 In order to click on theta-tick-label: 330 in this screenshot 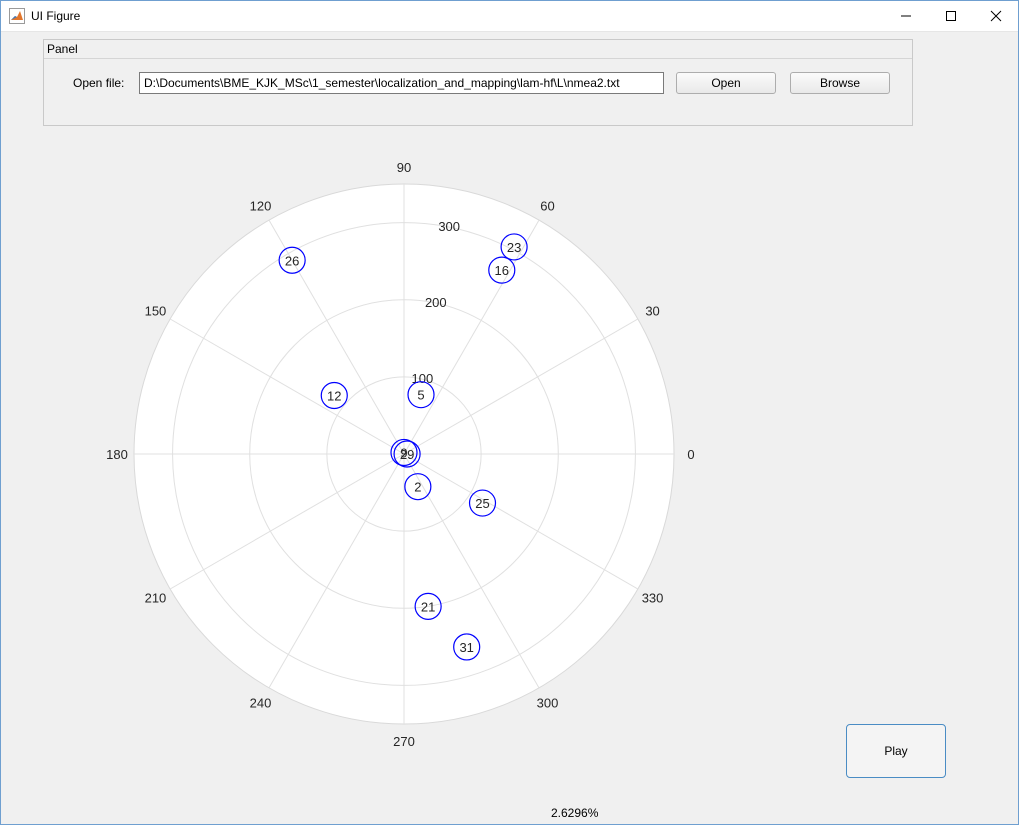, I will do `click(653, 598)`.